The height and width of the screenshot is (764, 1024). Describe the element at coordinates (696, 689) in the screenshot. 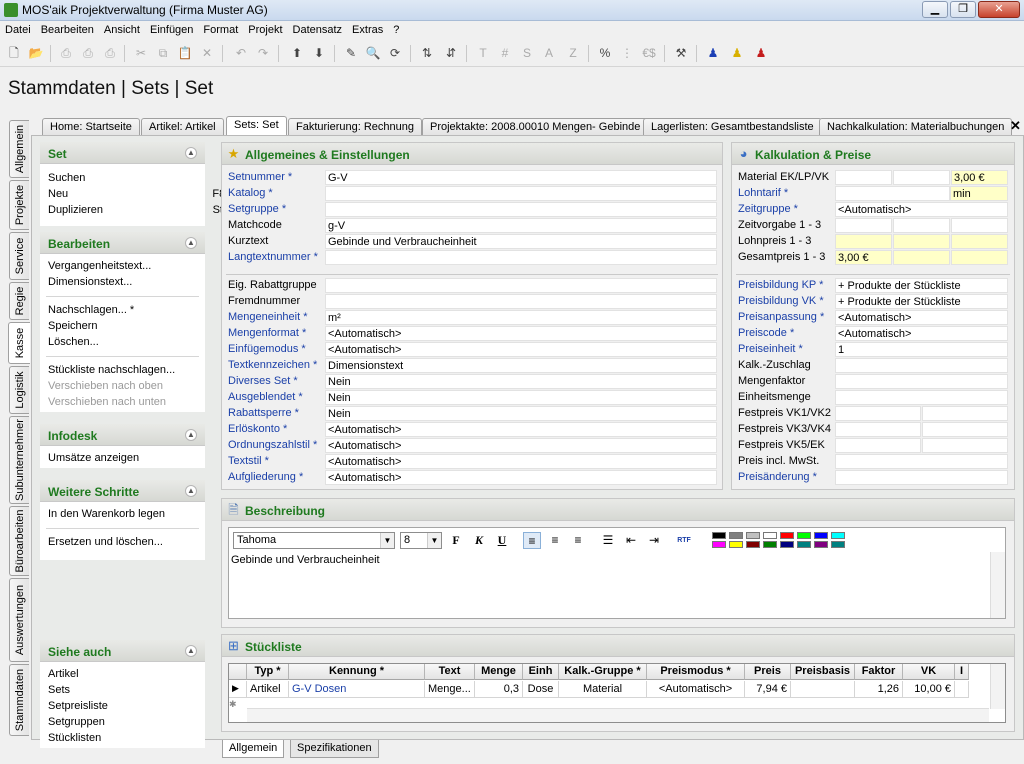

I see `table-cell: <Automatisch>` at that location.